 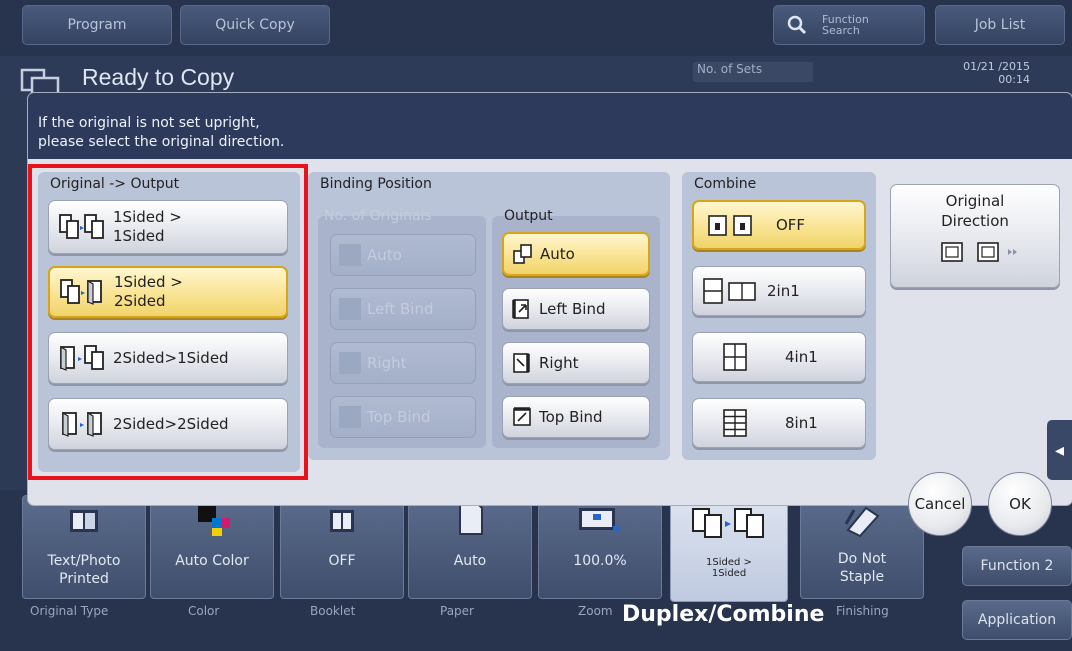 I want to click on datetime: 01/21 /2015 00:14, so click(x=996, y=73).